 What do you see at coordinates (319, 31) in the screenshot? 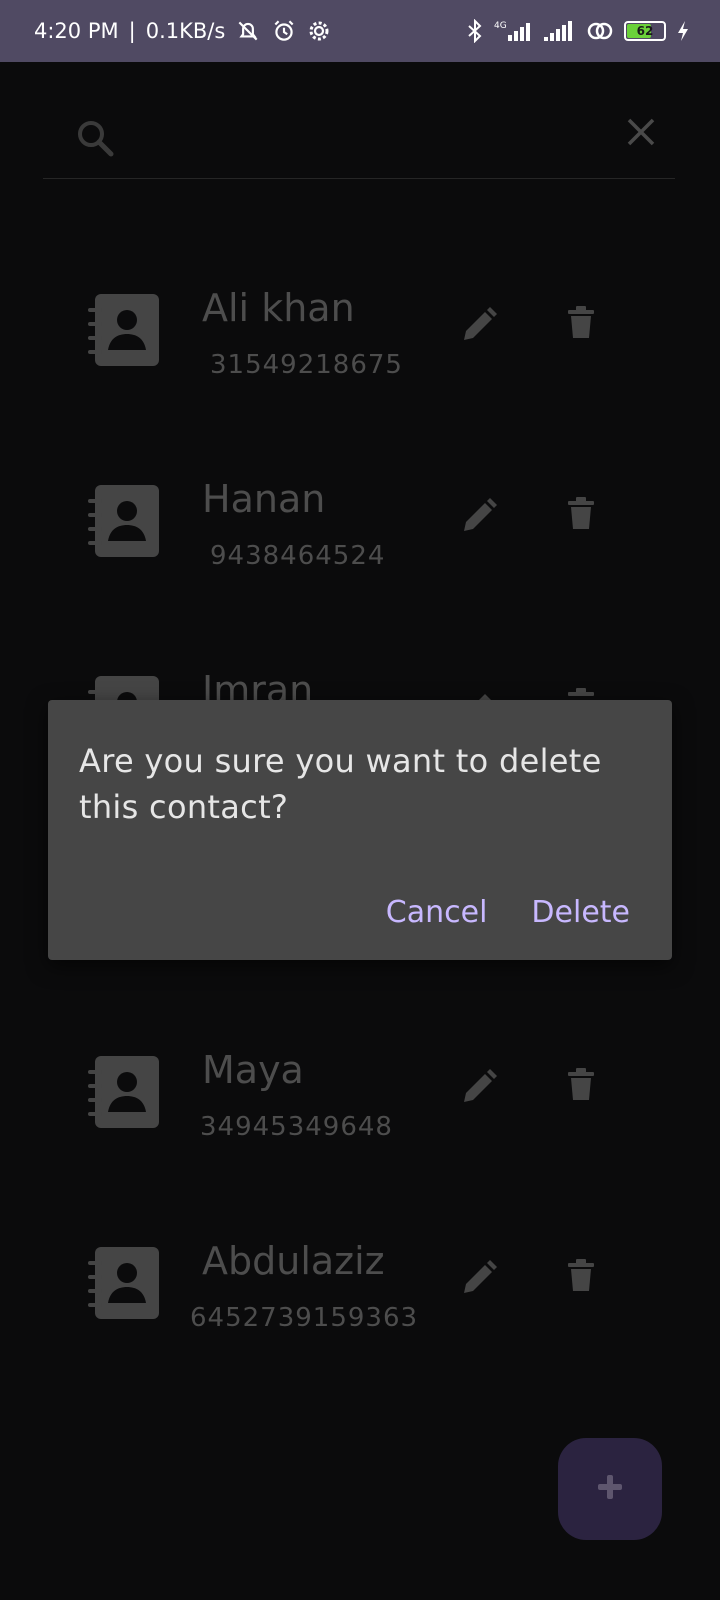
I see `settings-icon` at bounding box center [319, 31].